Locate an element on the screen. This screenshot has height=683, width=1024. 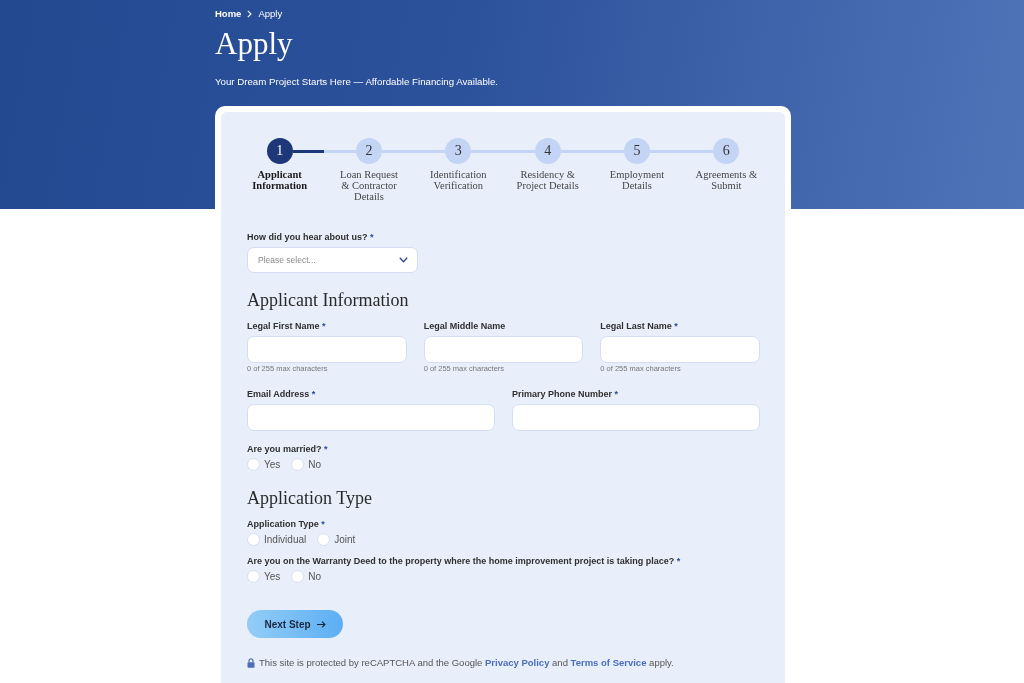
step-number: 4 is located at coordinates (547, 151).